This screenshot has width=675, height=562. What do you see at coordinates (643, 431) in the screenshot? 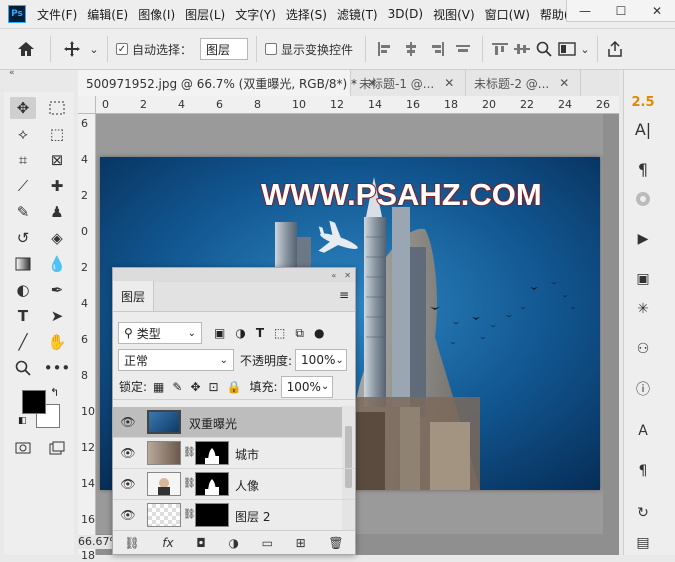
I see `character-style-icon: A` at bounding box center [643, 431].